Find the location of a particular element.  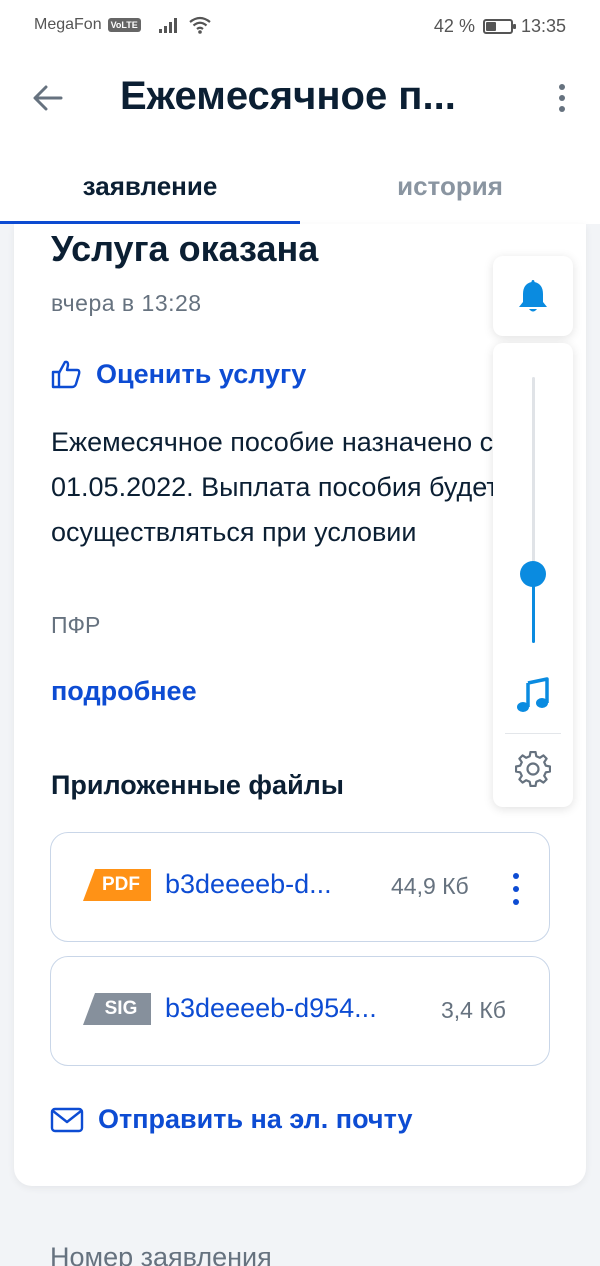

volume-panel is located at coordinates (533, 575).